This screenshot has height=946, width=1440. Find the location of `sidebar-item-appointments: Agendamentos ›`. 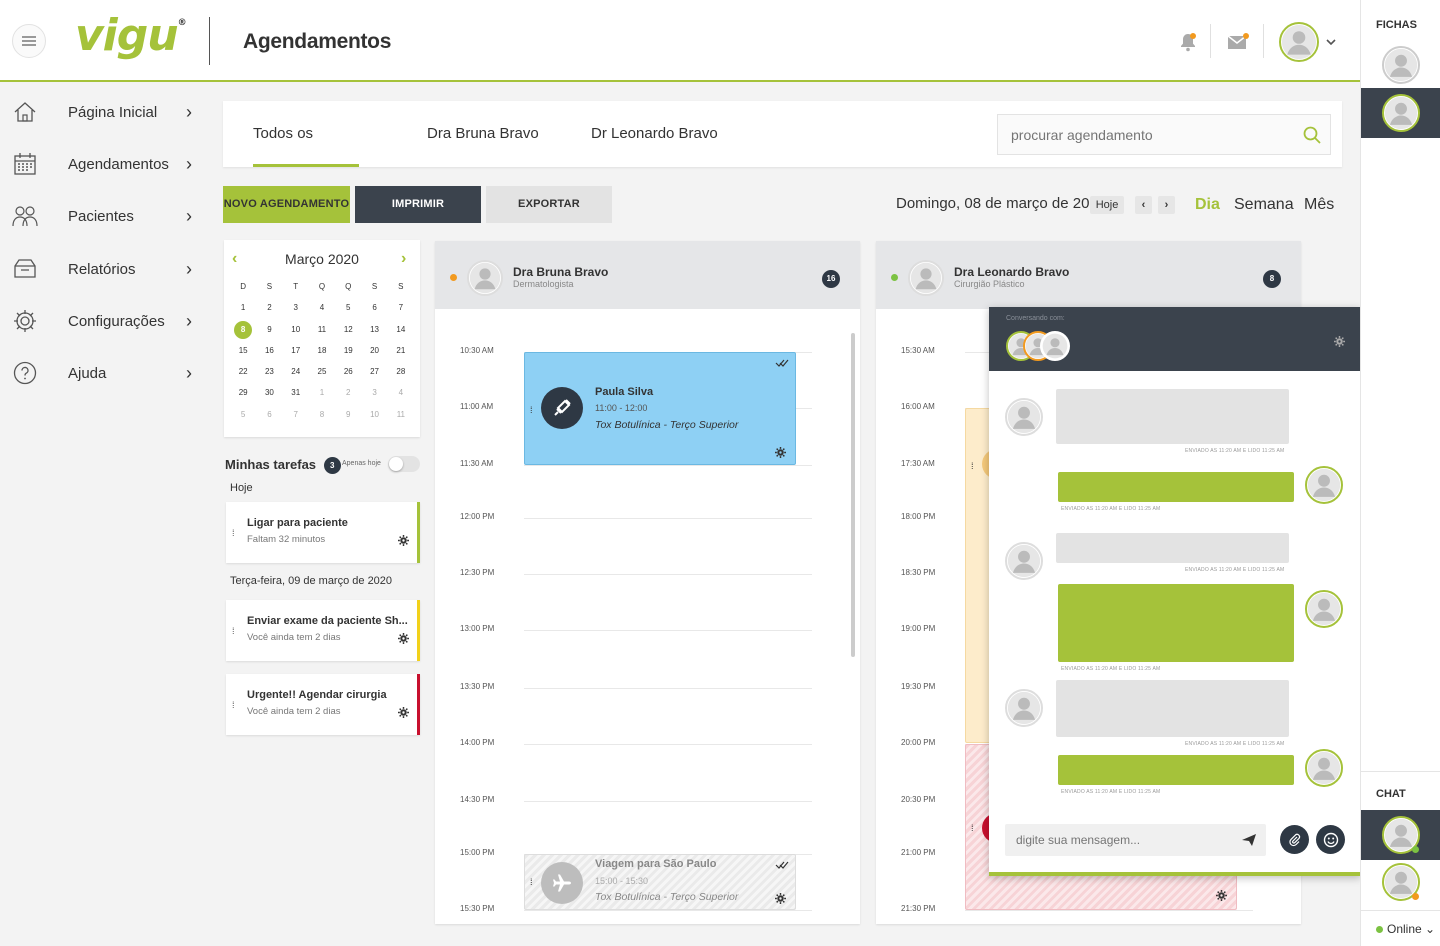

sidebar-item-appointments: Agendamentos › is located at coordinates (107, 164).